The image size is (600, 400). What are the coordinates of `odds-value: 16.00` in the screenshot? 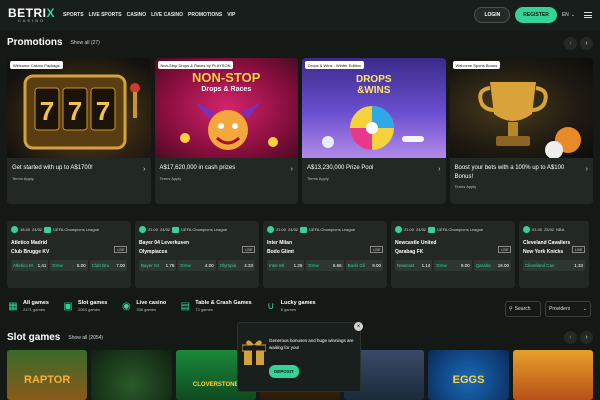 It's located at (503, 265).